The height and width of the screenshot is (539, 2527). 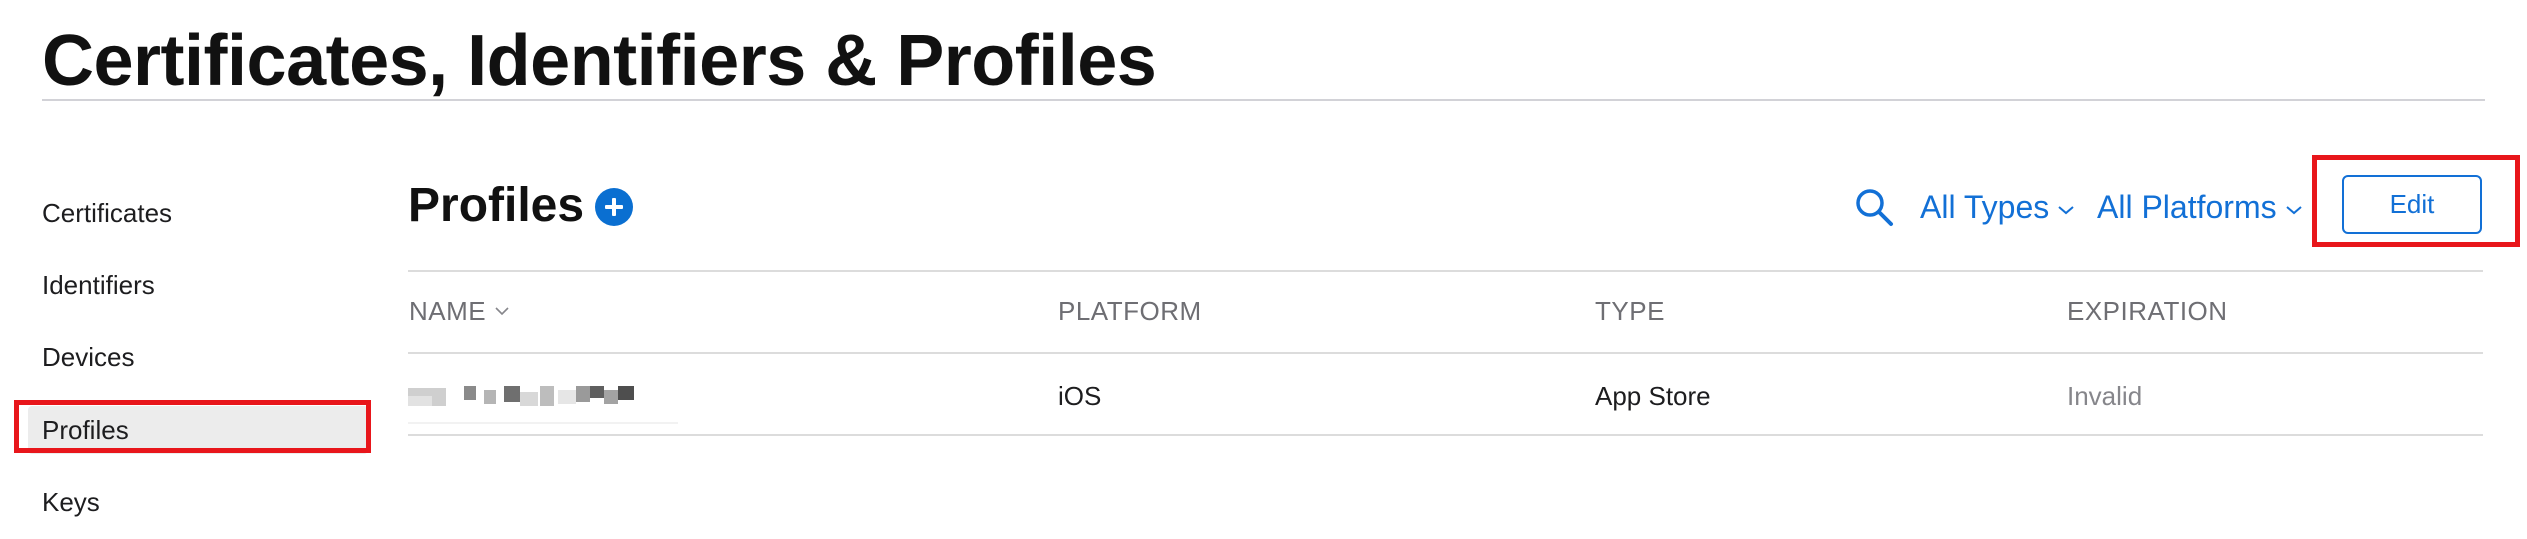 I want to click on search-icon, so click(x=1874, y=207).